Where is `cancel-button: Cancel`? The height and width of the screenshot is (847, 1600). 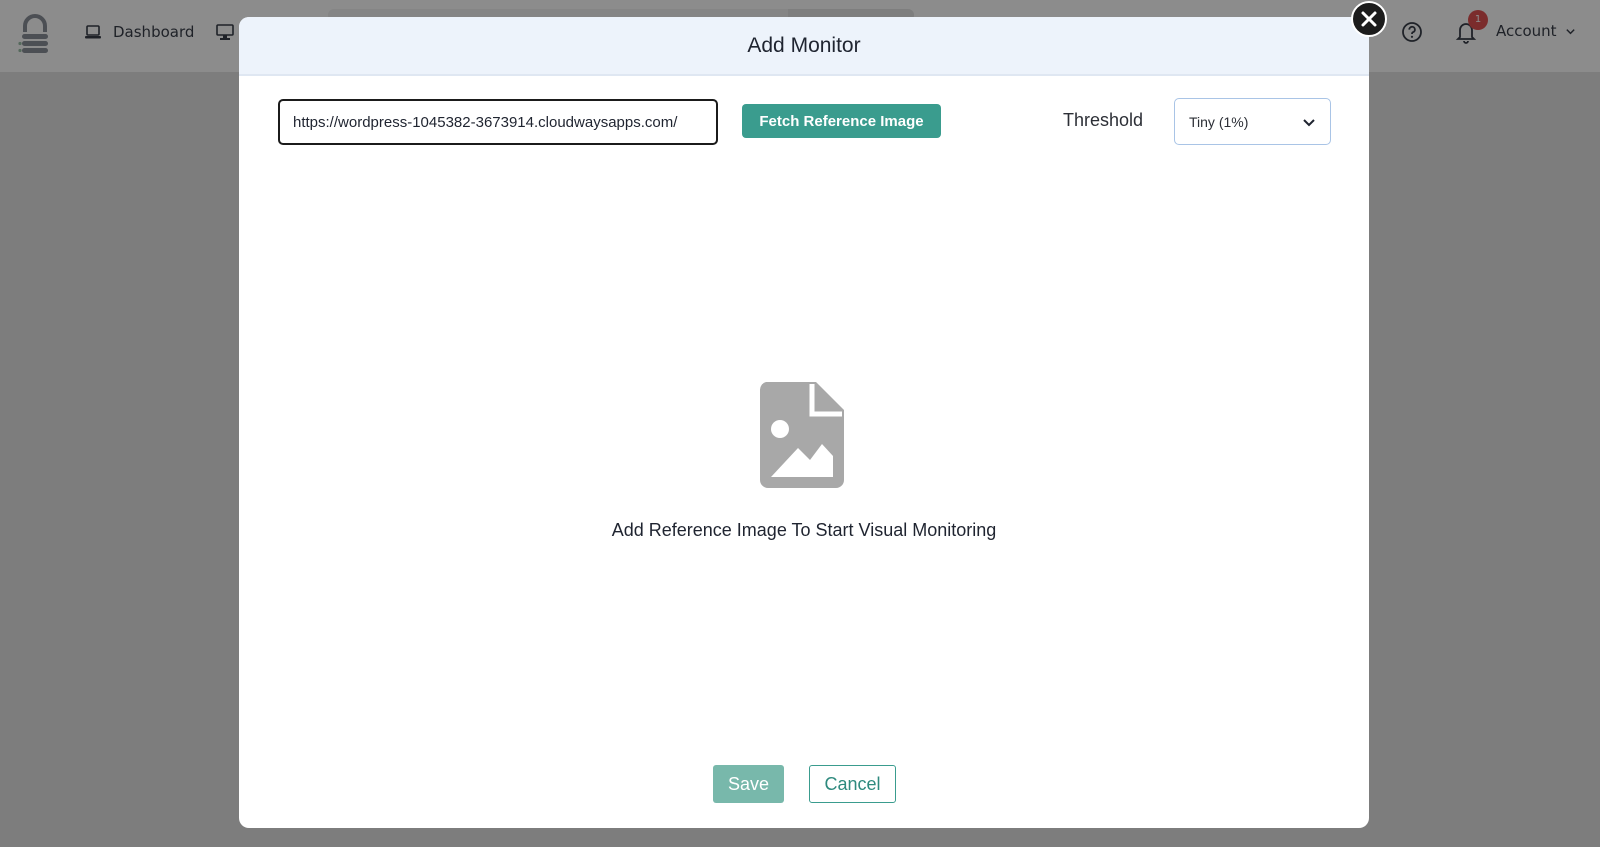 cancel-button: Cancel is located at coordinates (852, 784).